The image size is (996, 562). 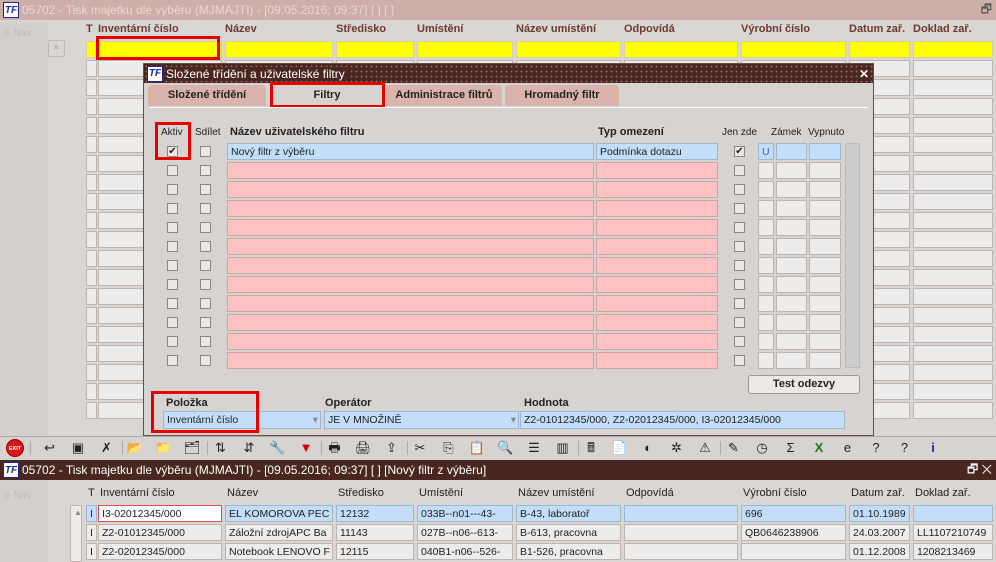 I want to click on info-icon: i, so click(x=933, y=448).